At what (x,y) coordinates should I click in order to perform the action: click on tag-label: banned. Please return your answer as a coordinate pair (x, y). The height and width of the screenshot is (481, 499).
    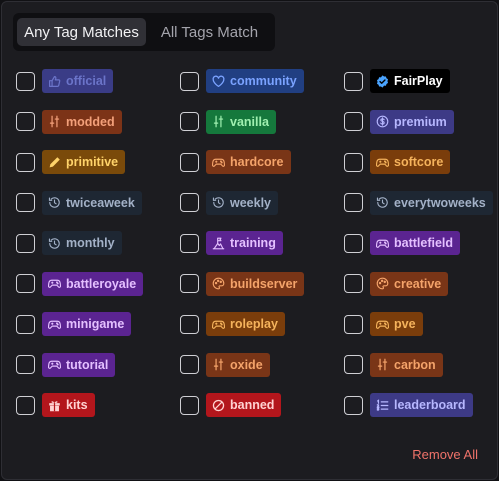
    Looking at the image, I should click on (252, 405).